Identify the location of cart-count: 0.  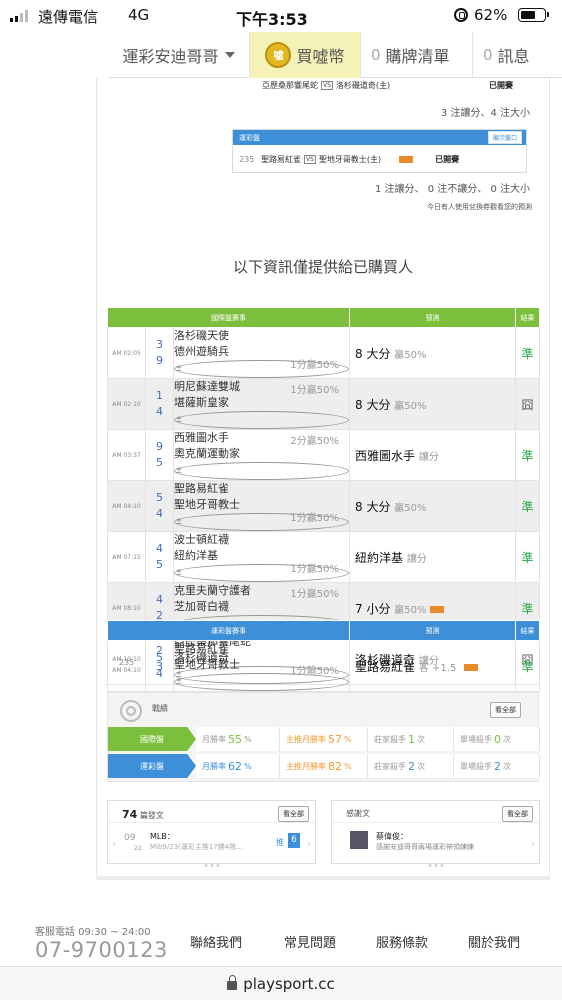
(376, 54).